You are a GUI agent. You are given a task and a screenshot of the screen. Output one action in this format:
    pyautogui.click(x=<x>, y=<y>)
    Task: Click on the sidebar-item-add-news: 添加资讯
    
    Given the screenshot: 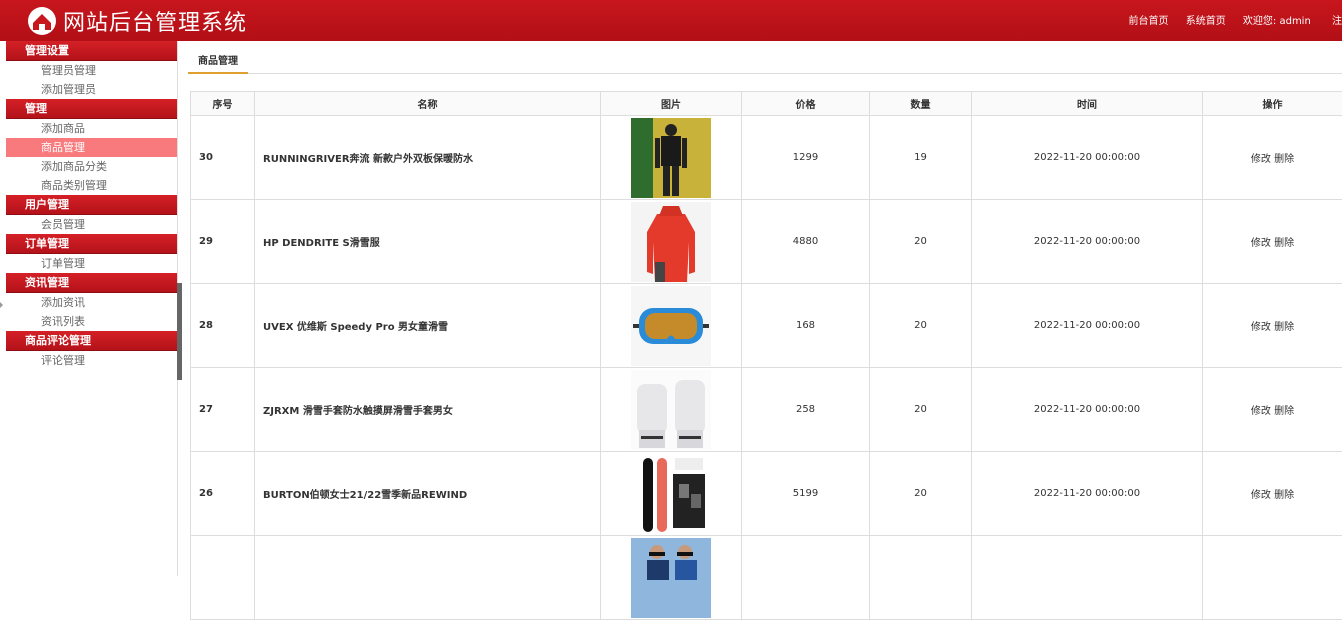 What is the action you would take?
    pyautogui.click(x=88, y=302)
    